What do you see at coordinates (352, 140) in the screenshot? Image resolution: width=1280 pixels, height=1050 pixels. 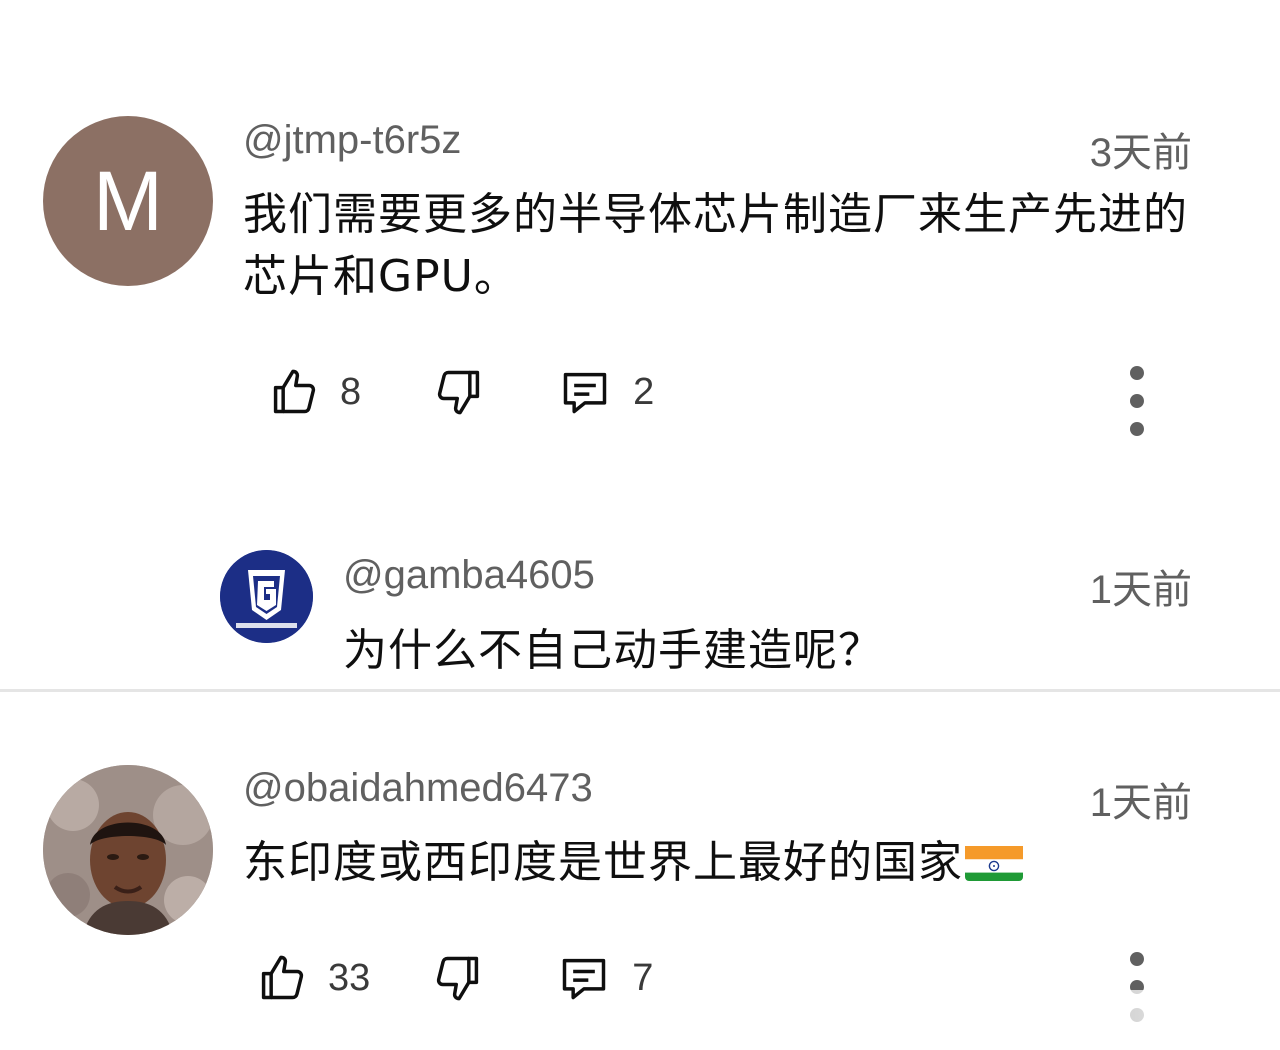 I see `comment-author: @jtmp-t6r5z` at bounding box center [352, 140].